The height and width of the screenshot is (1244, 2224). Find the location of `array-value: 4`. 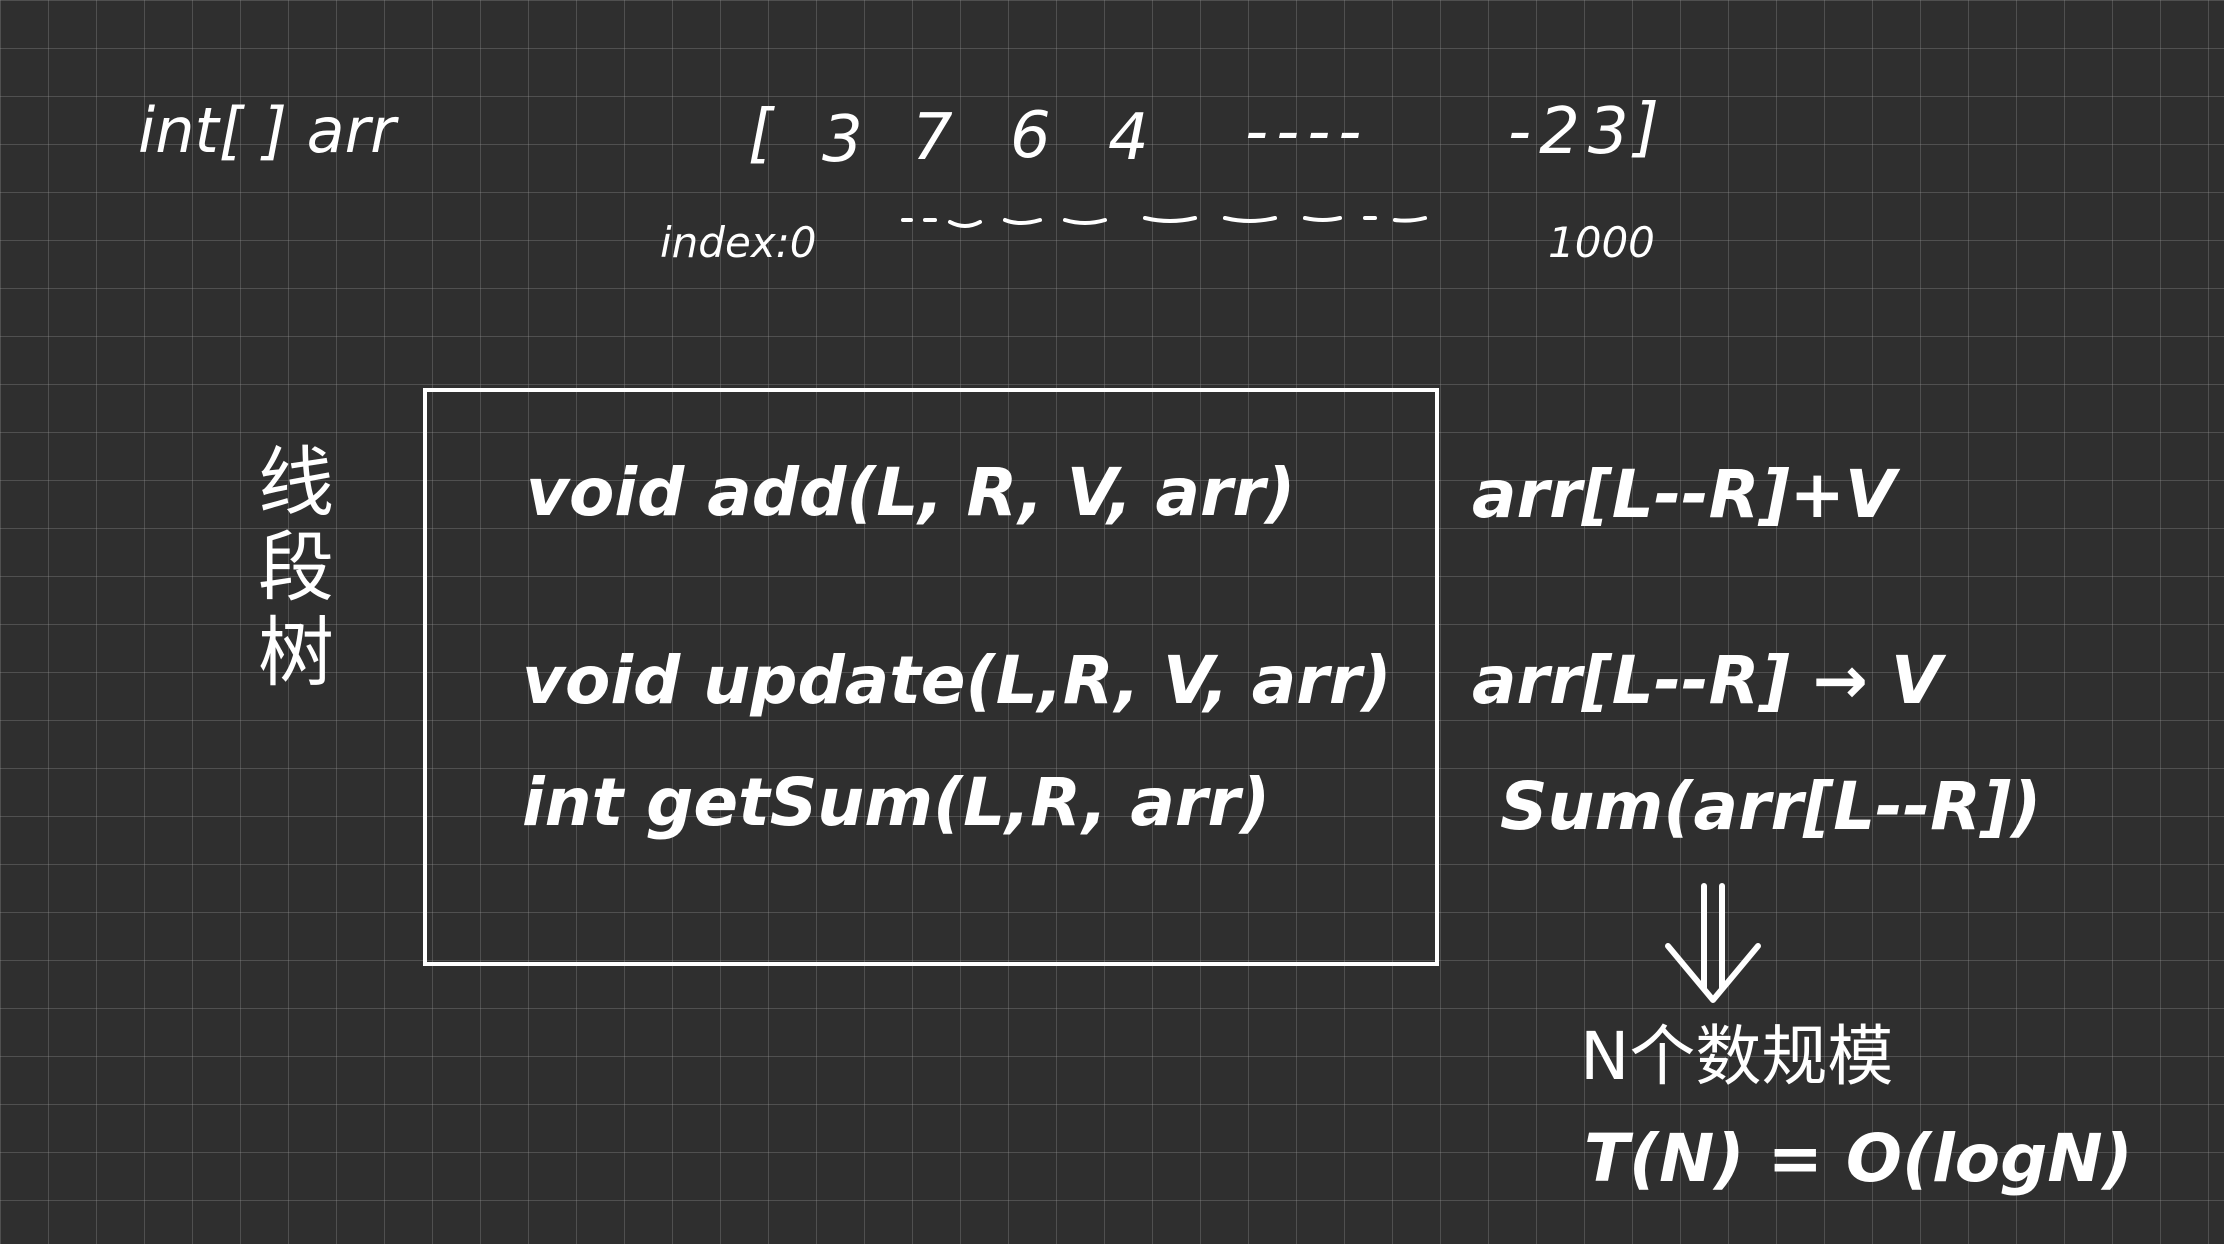

array-value: 4 is located at coordinates (1132, 138).